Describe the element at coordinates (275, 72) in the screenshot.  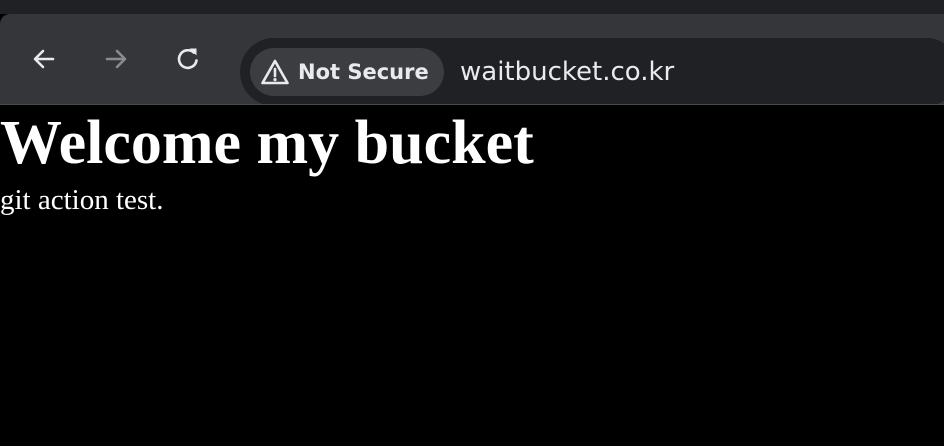
I see `warning-triangle-icon` at that location.